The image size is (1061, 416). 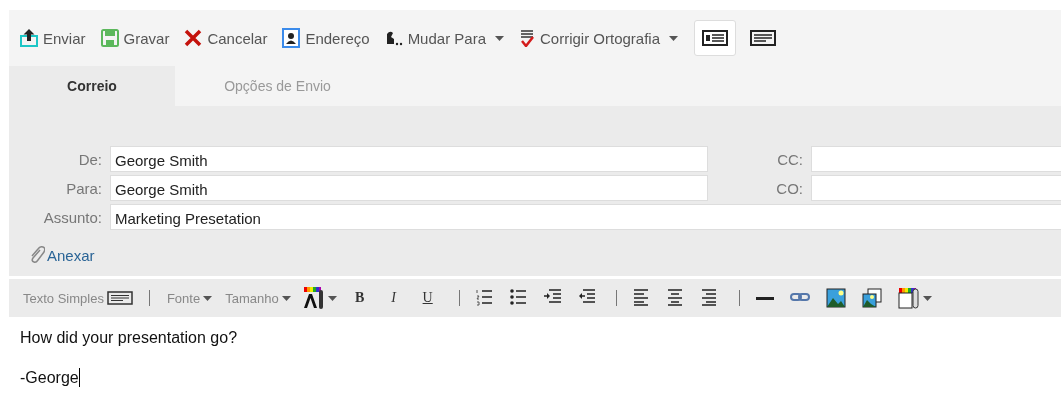 What do you see at coordinates (709, 298) in the screenshot?
I see `align-right-icon` at bounding box center [709, 298].